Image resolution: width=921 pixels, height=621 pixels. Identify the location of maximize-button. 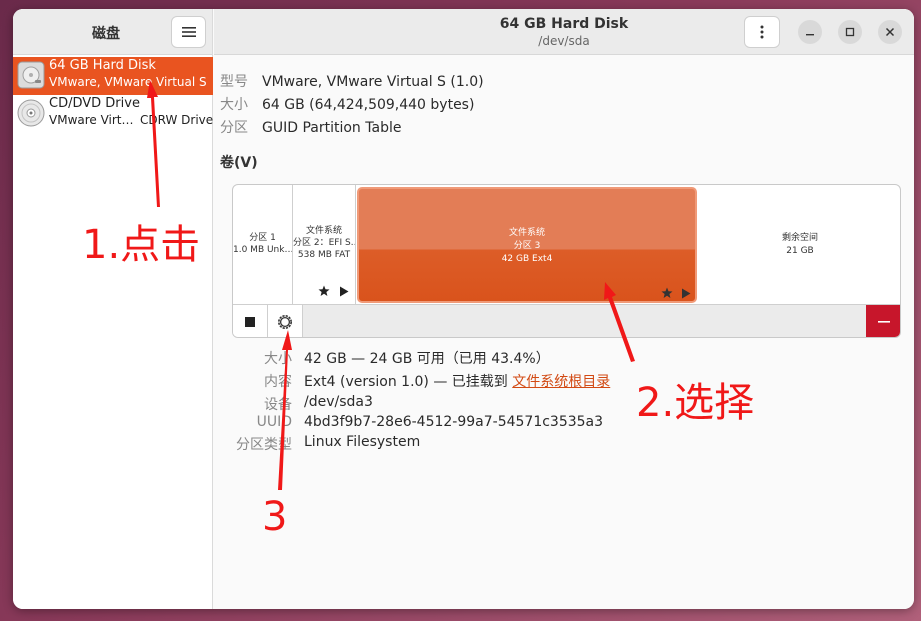
(850, 32).